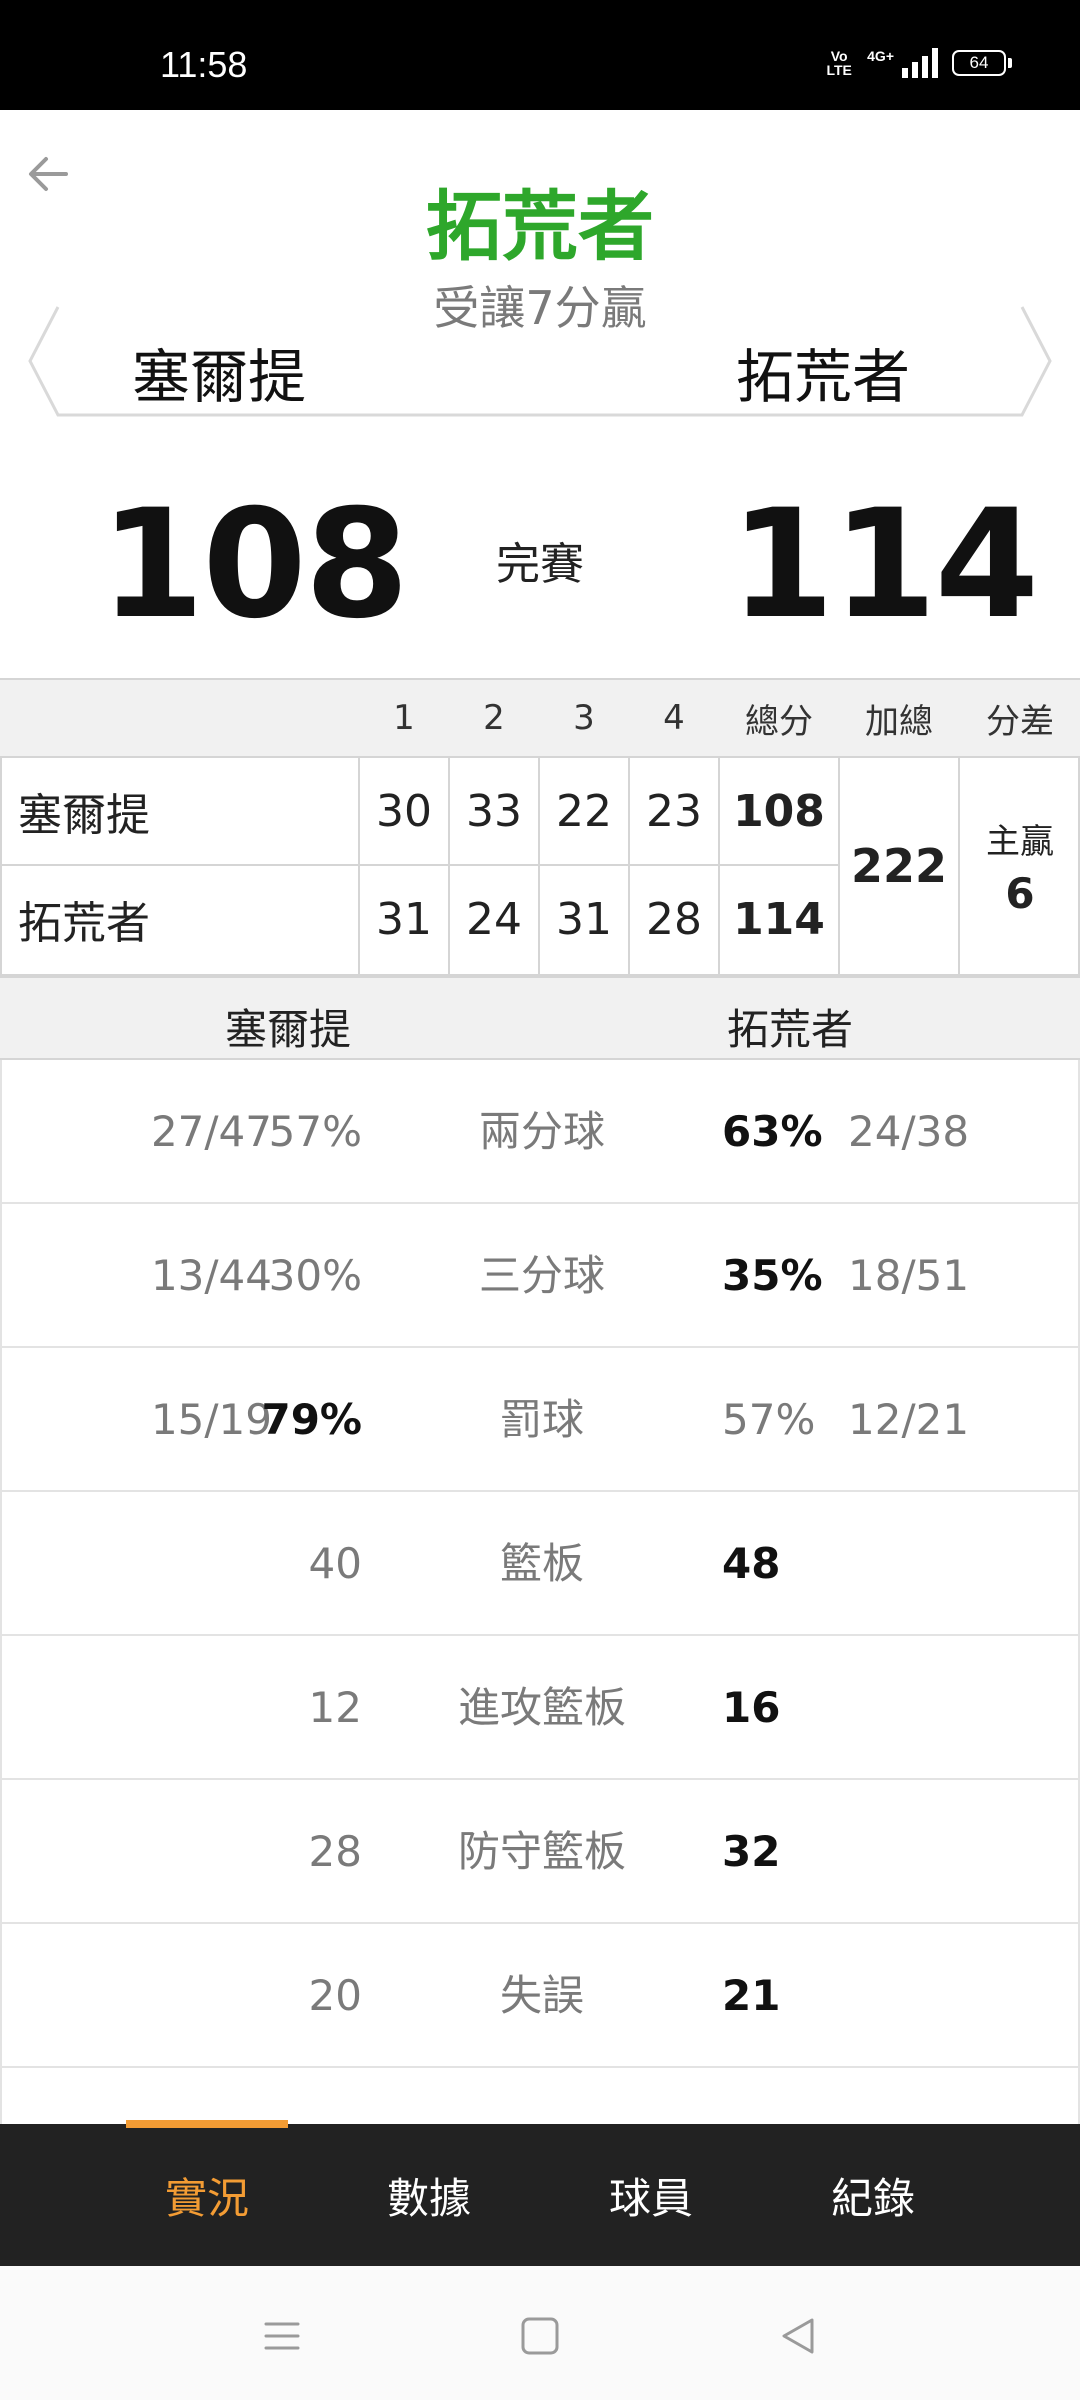 The width and height of the screenshot is (1080, 2400). I want to click on bottom-tab-bar: 實況 數據 球員 紀錄, so click(540, 2195).